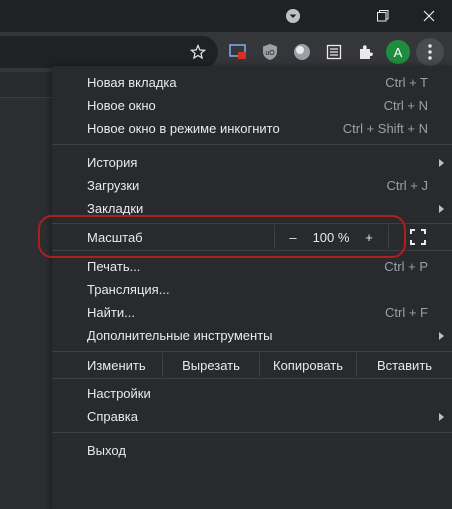  I want to click on menu-item-shortcut: Ctrl + T, so click(406, 82).